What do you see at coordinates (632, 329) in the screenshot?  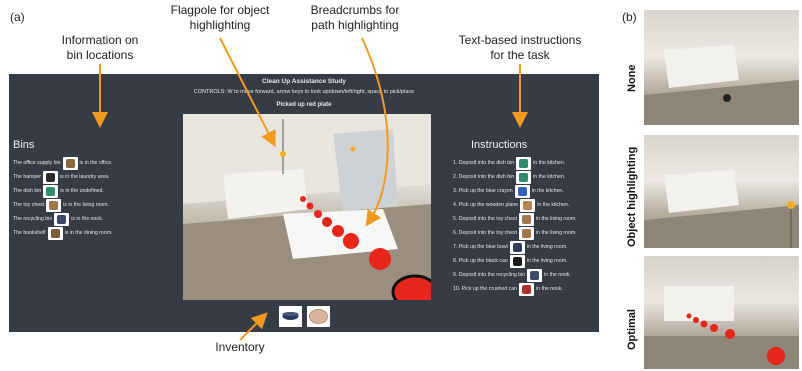 I see `label-optimal: Optimal` at bounding box center [632, 329].